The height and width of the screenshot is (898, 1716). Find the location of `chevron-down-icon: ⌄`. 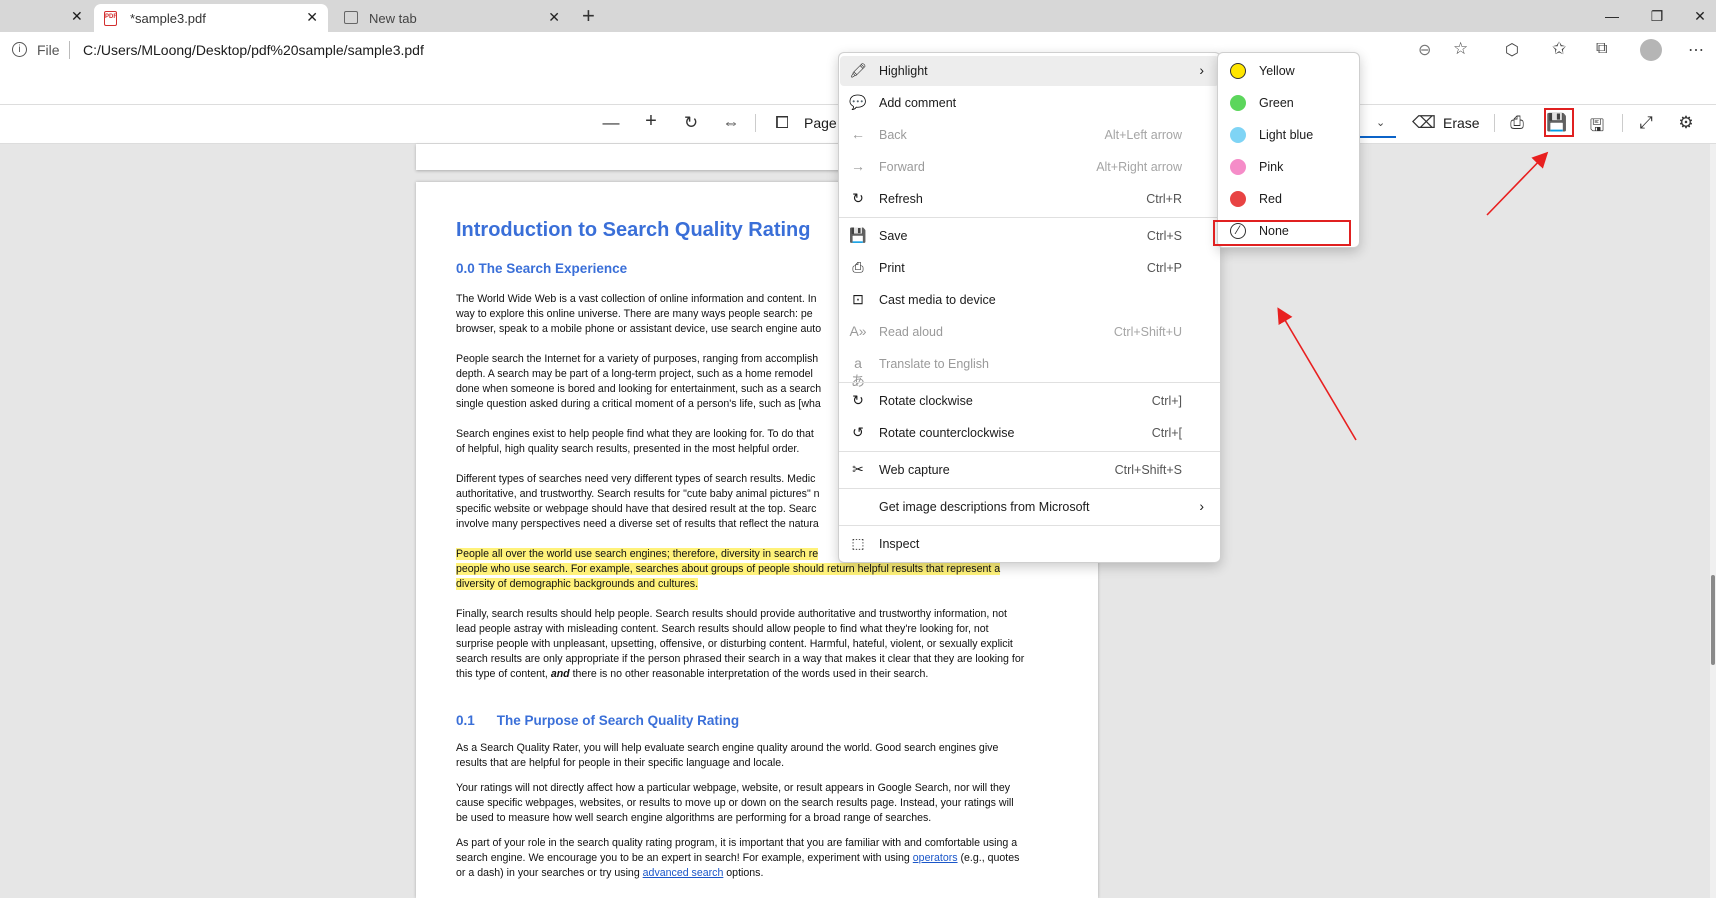

chevron-down-icon: ⌄ is located at coordinates (1380, 122).